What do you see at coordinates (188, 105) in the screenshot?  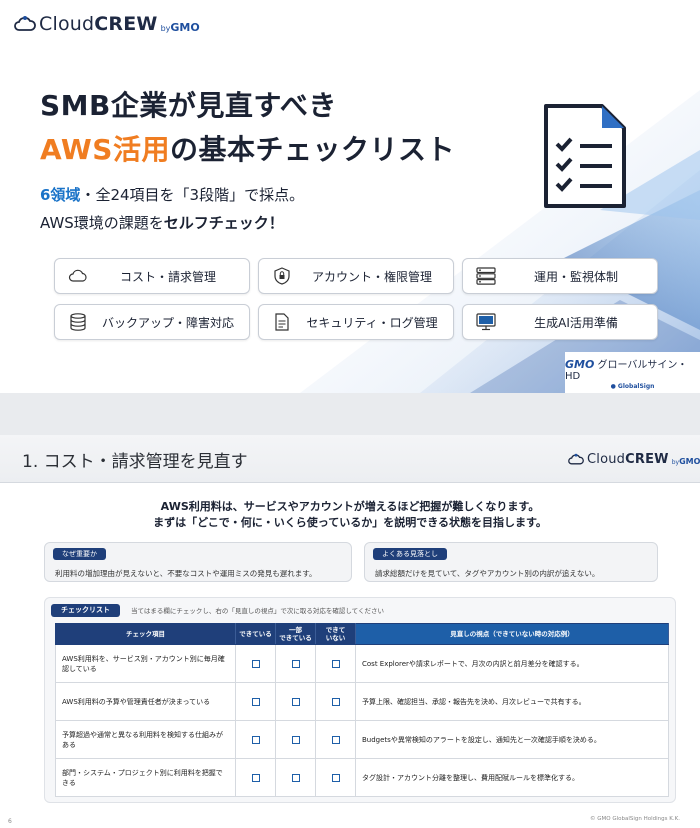 I see `cover-title-line1: SMB企業が見直すべき` at bounding box center [188, 105].